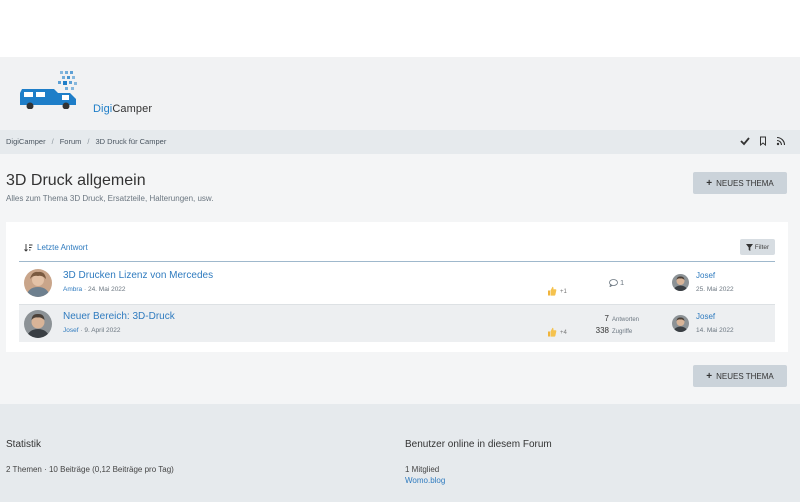 The width and height of the screenshot is (800, 502). Describe the element at coordinates (26, 141) in the screenshot. I see `breadcrumb-item-home: DigiCamper` at that location.